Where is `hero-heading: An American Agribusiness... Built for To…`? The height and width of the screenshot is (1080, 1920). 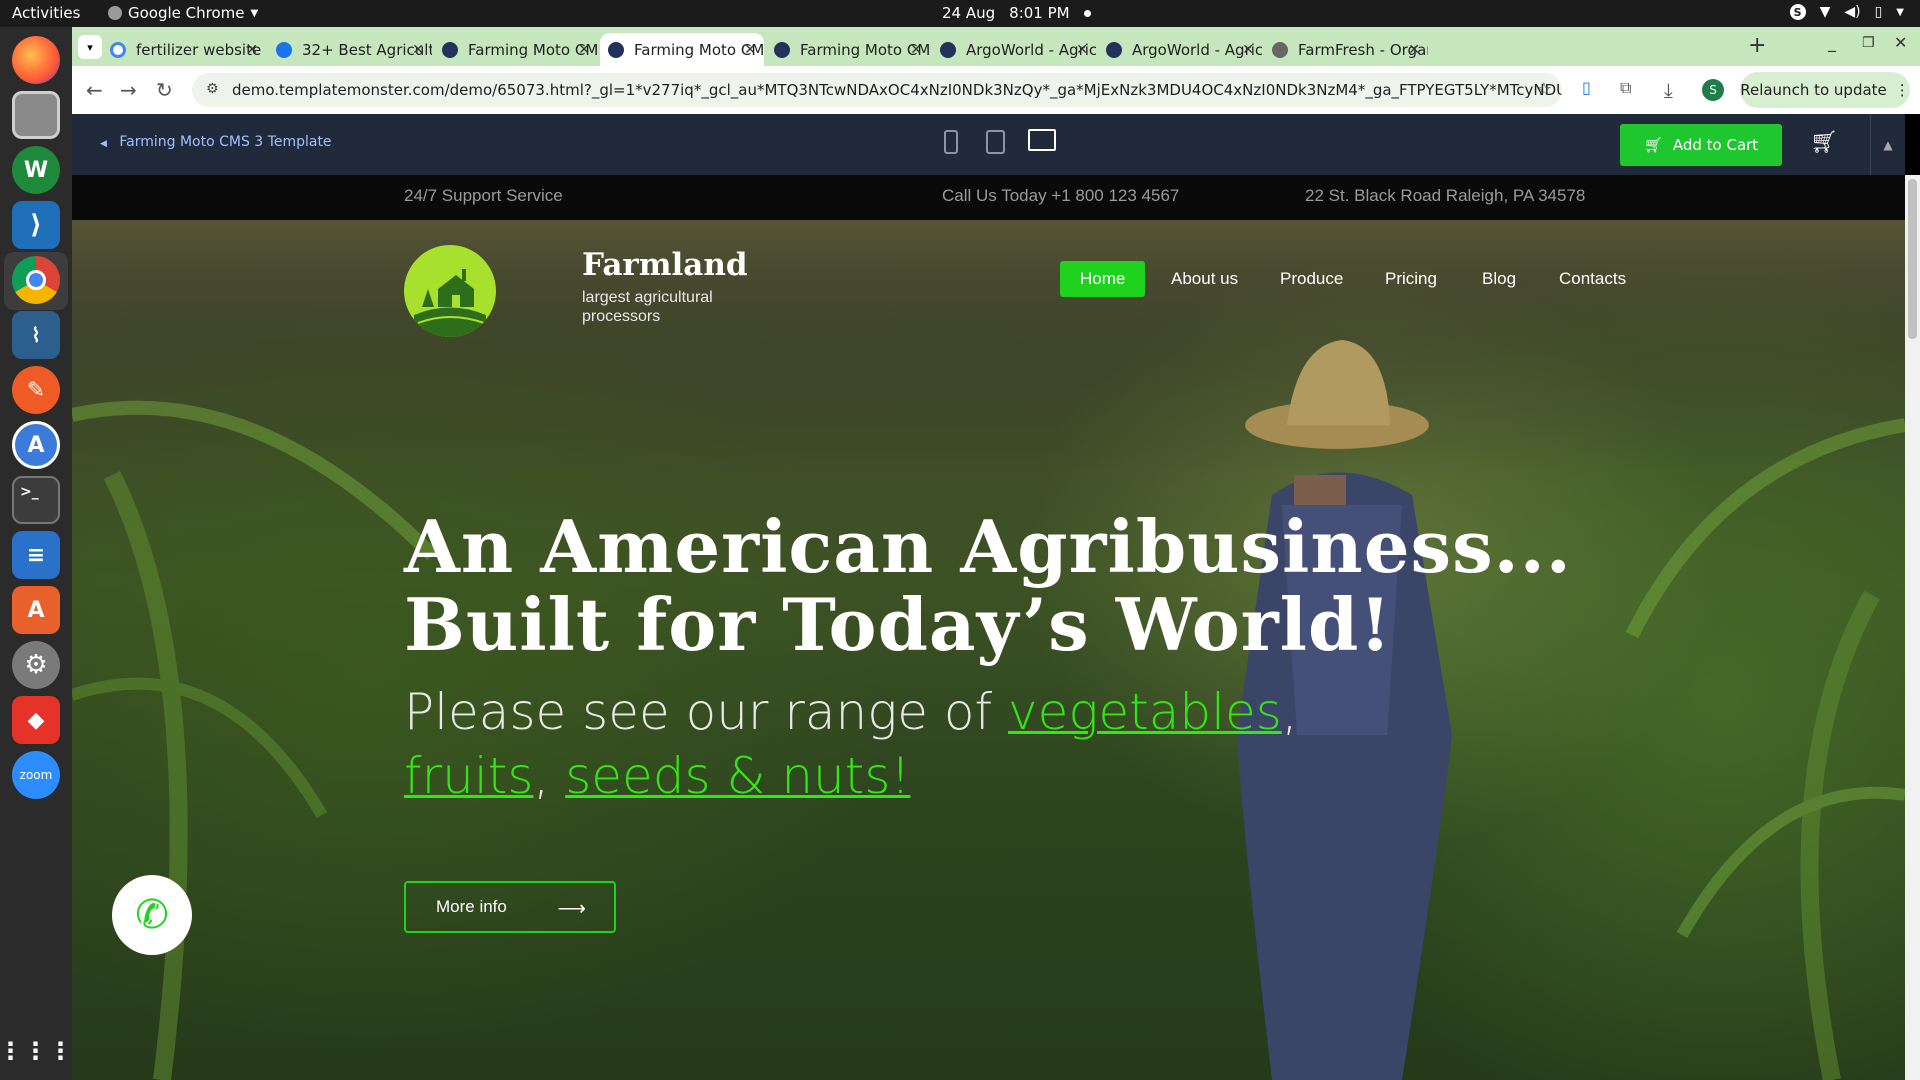 hero-heading: An American Agribusiness... Built for To… is located at coordinates (988, 586).